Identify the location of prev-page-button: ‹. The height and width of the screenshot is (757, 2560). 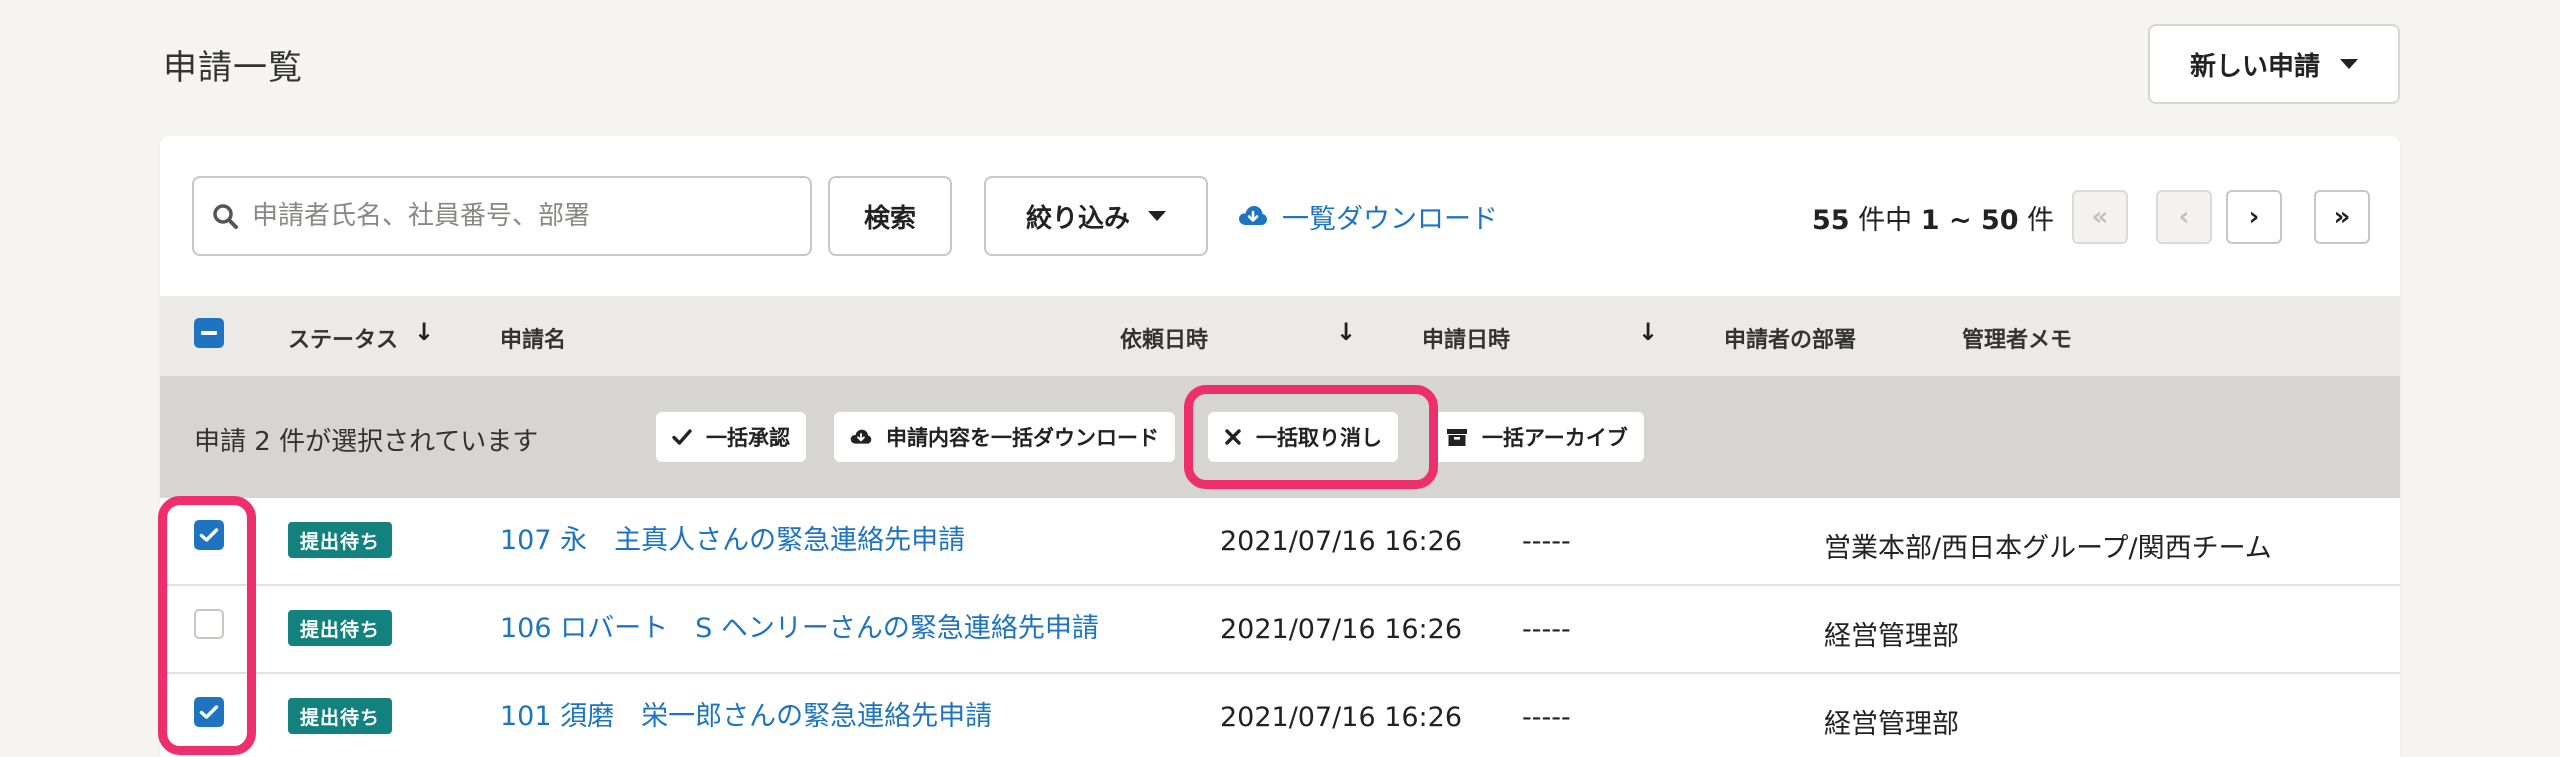
(2184, 217).